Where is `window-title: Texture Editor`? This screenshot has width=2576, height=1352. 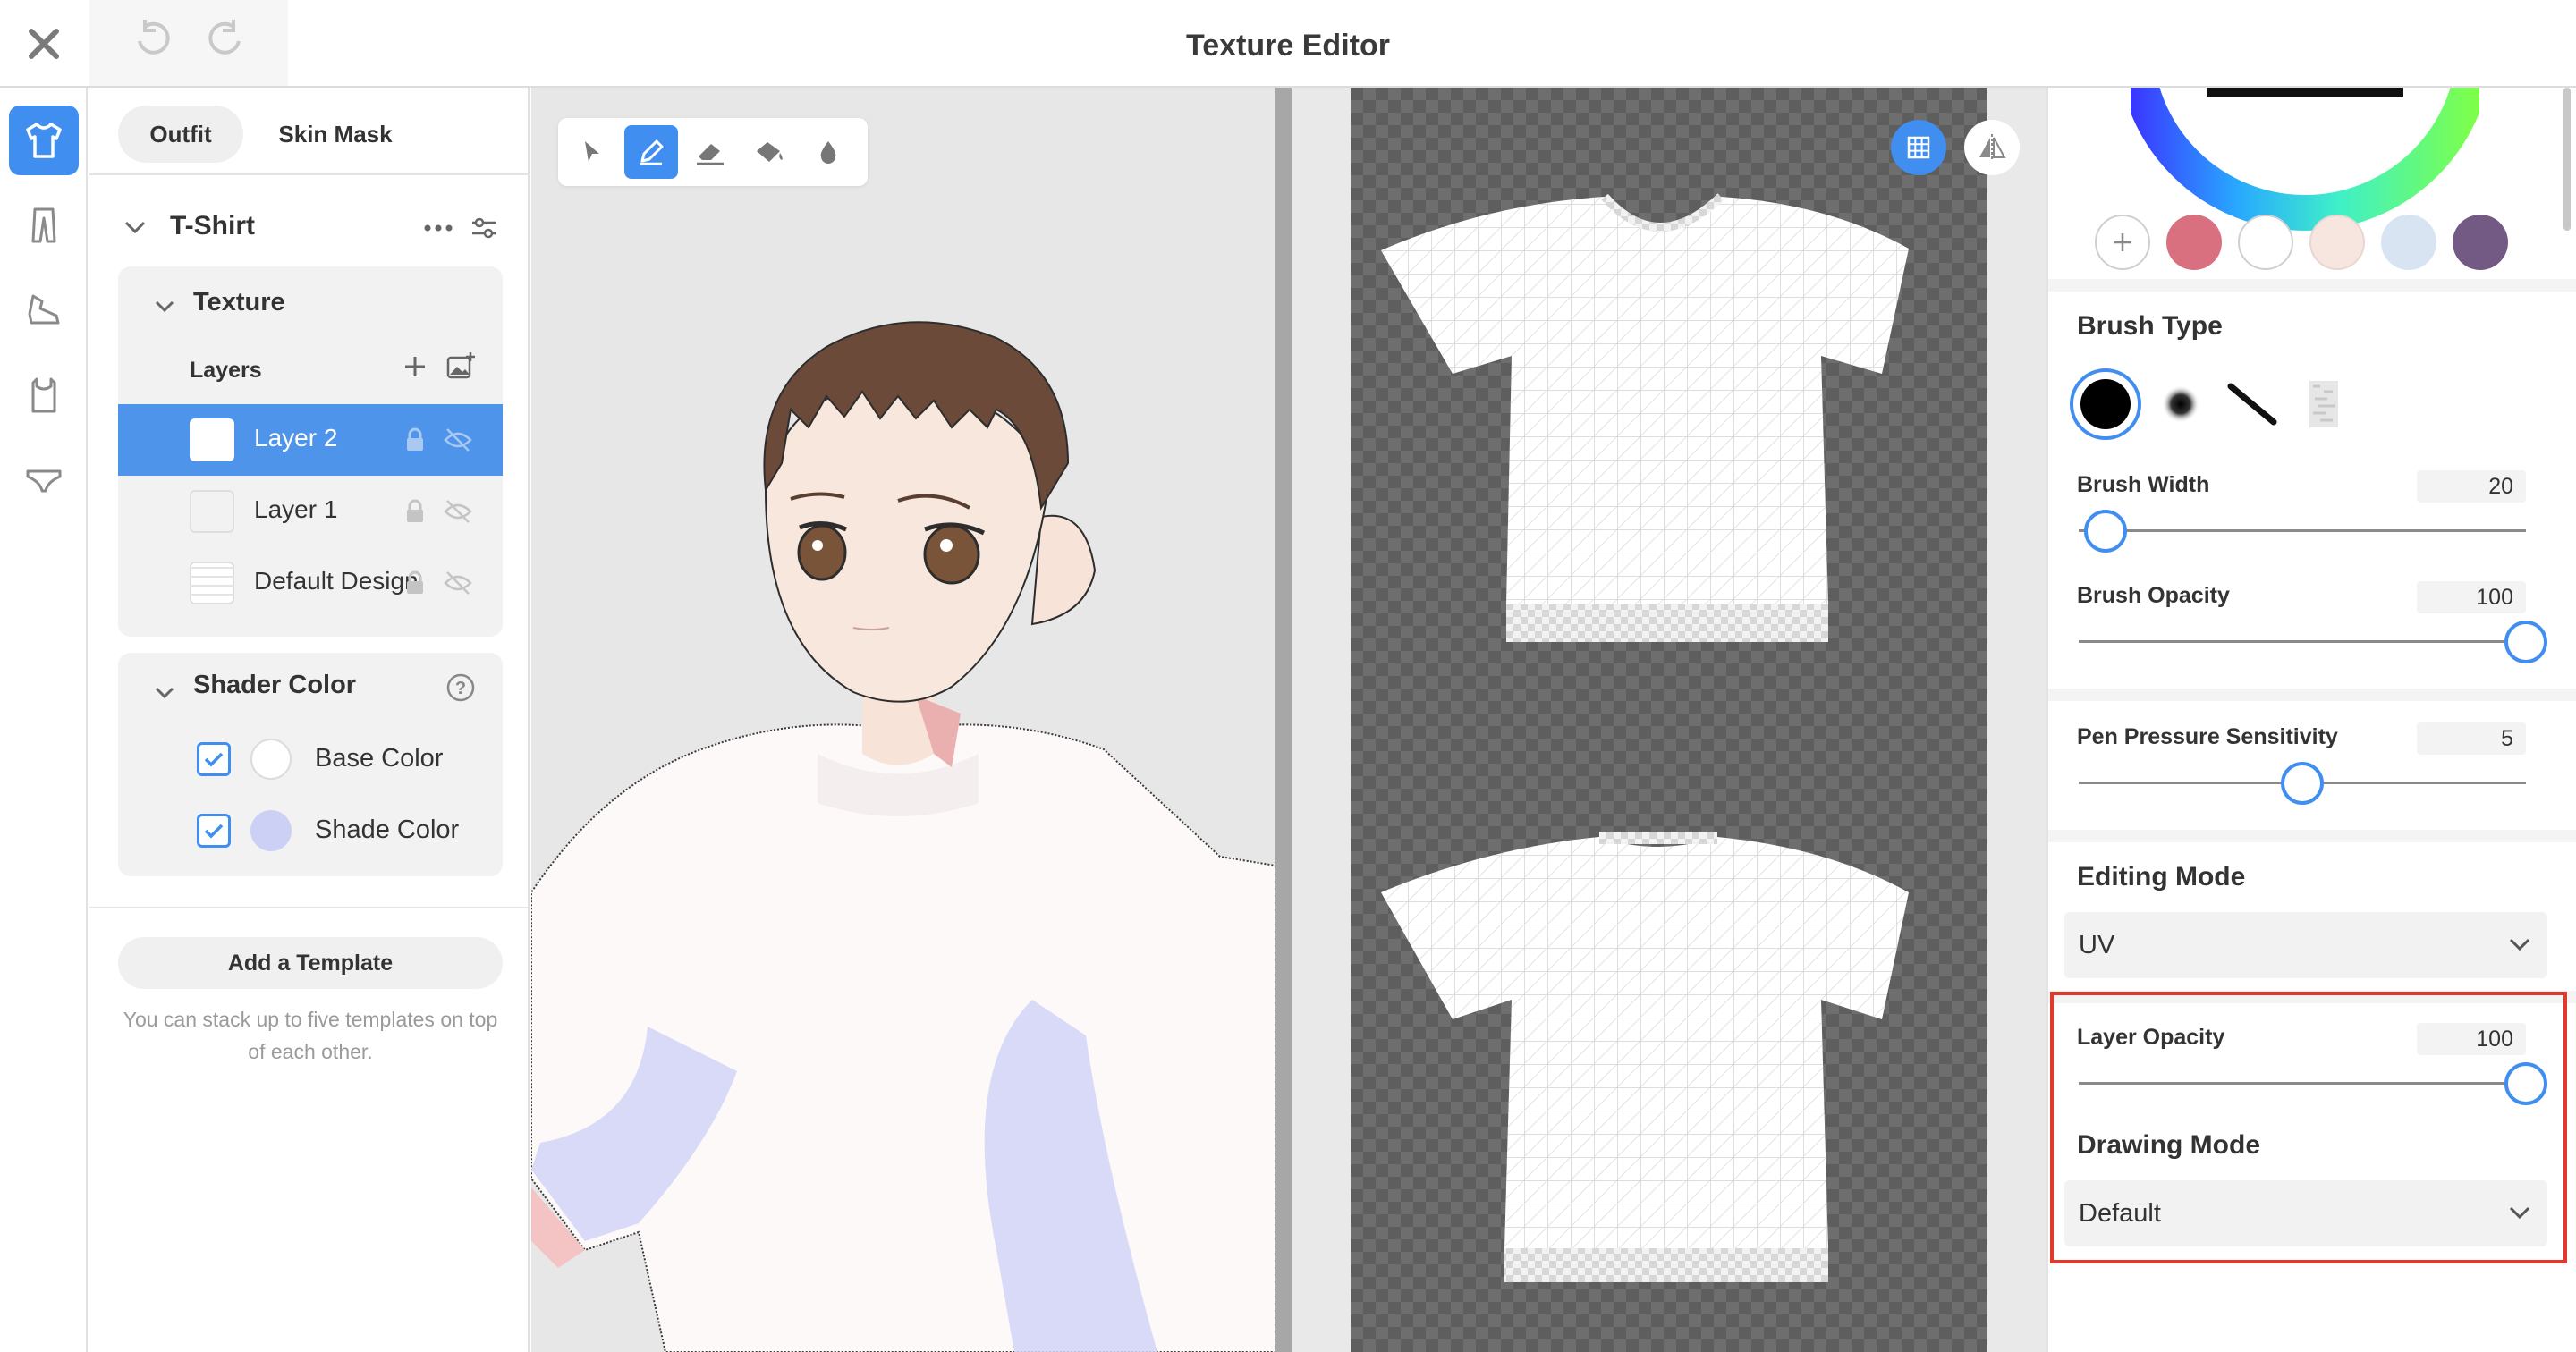
window-title: Texture Editor is located at coordinates (1288, 46).